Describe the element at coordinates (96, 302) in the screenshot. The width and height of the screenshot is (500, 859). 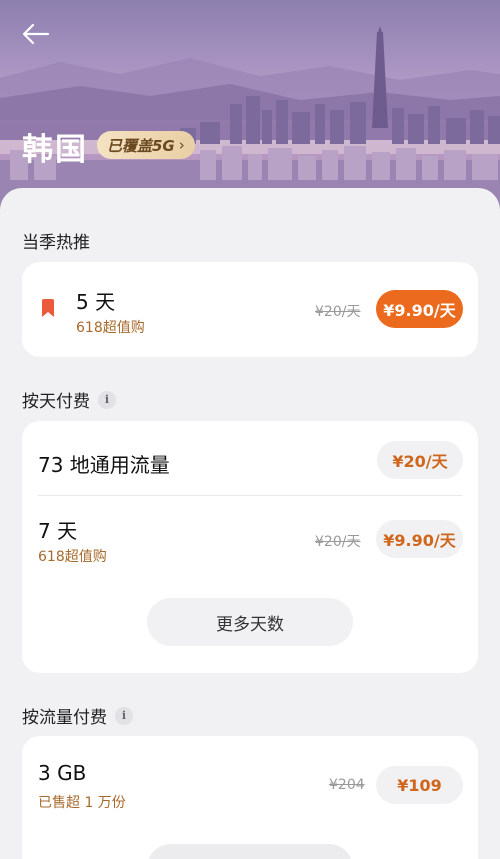
I see `plan-name: 5 天` at that location.